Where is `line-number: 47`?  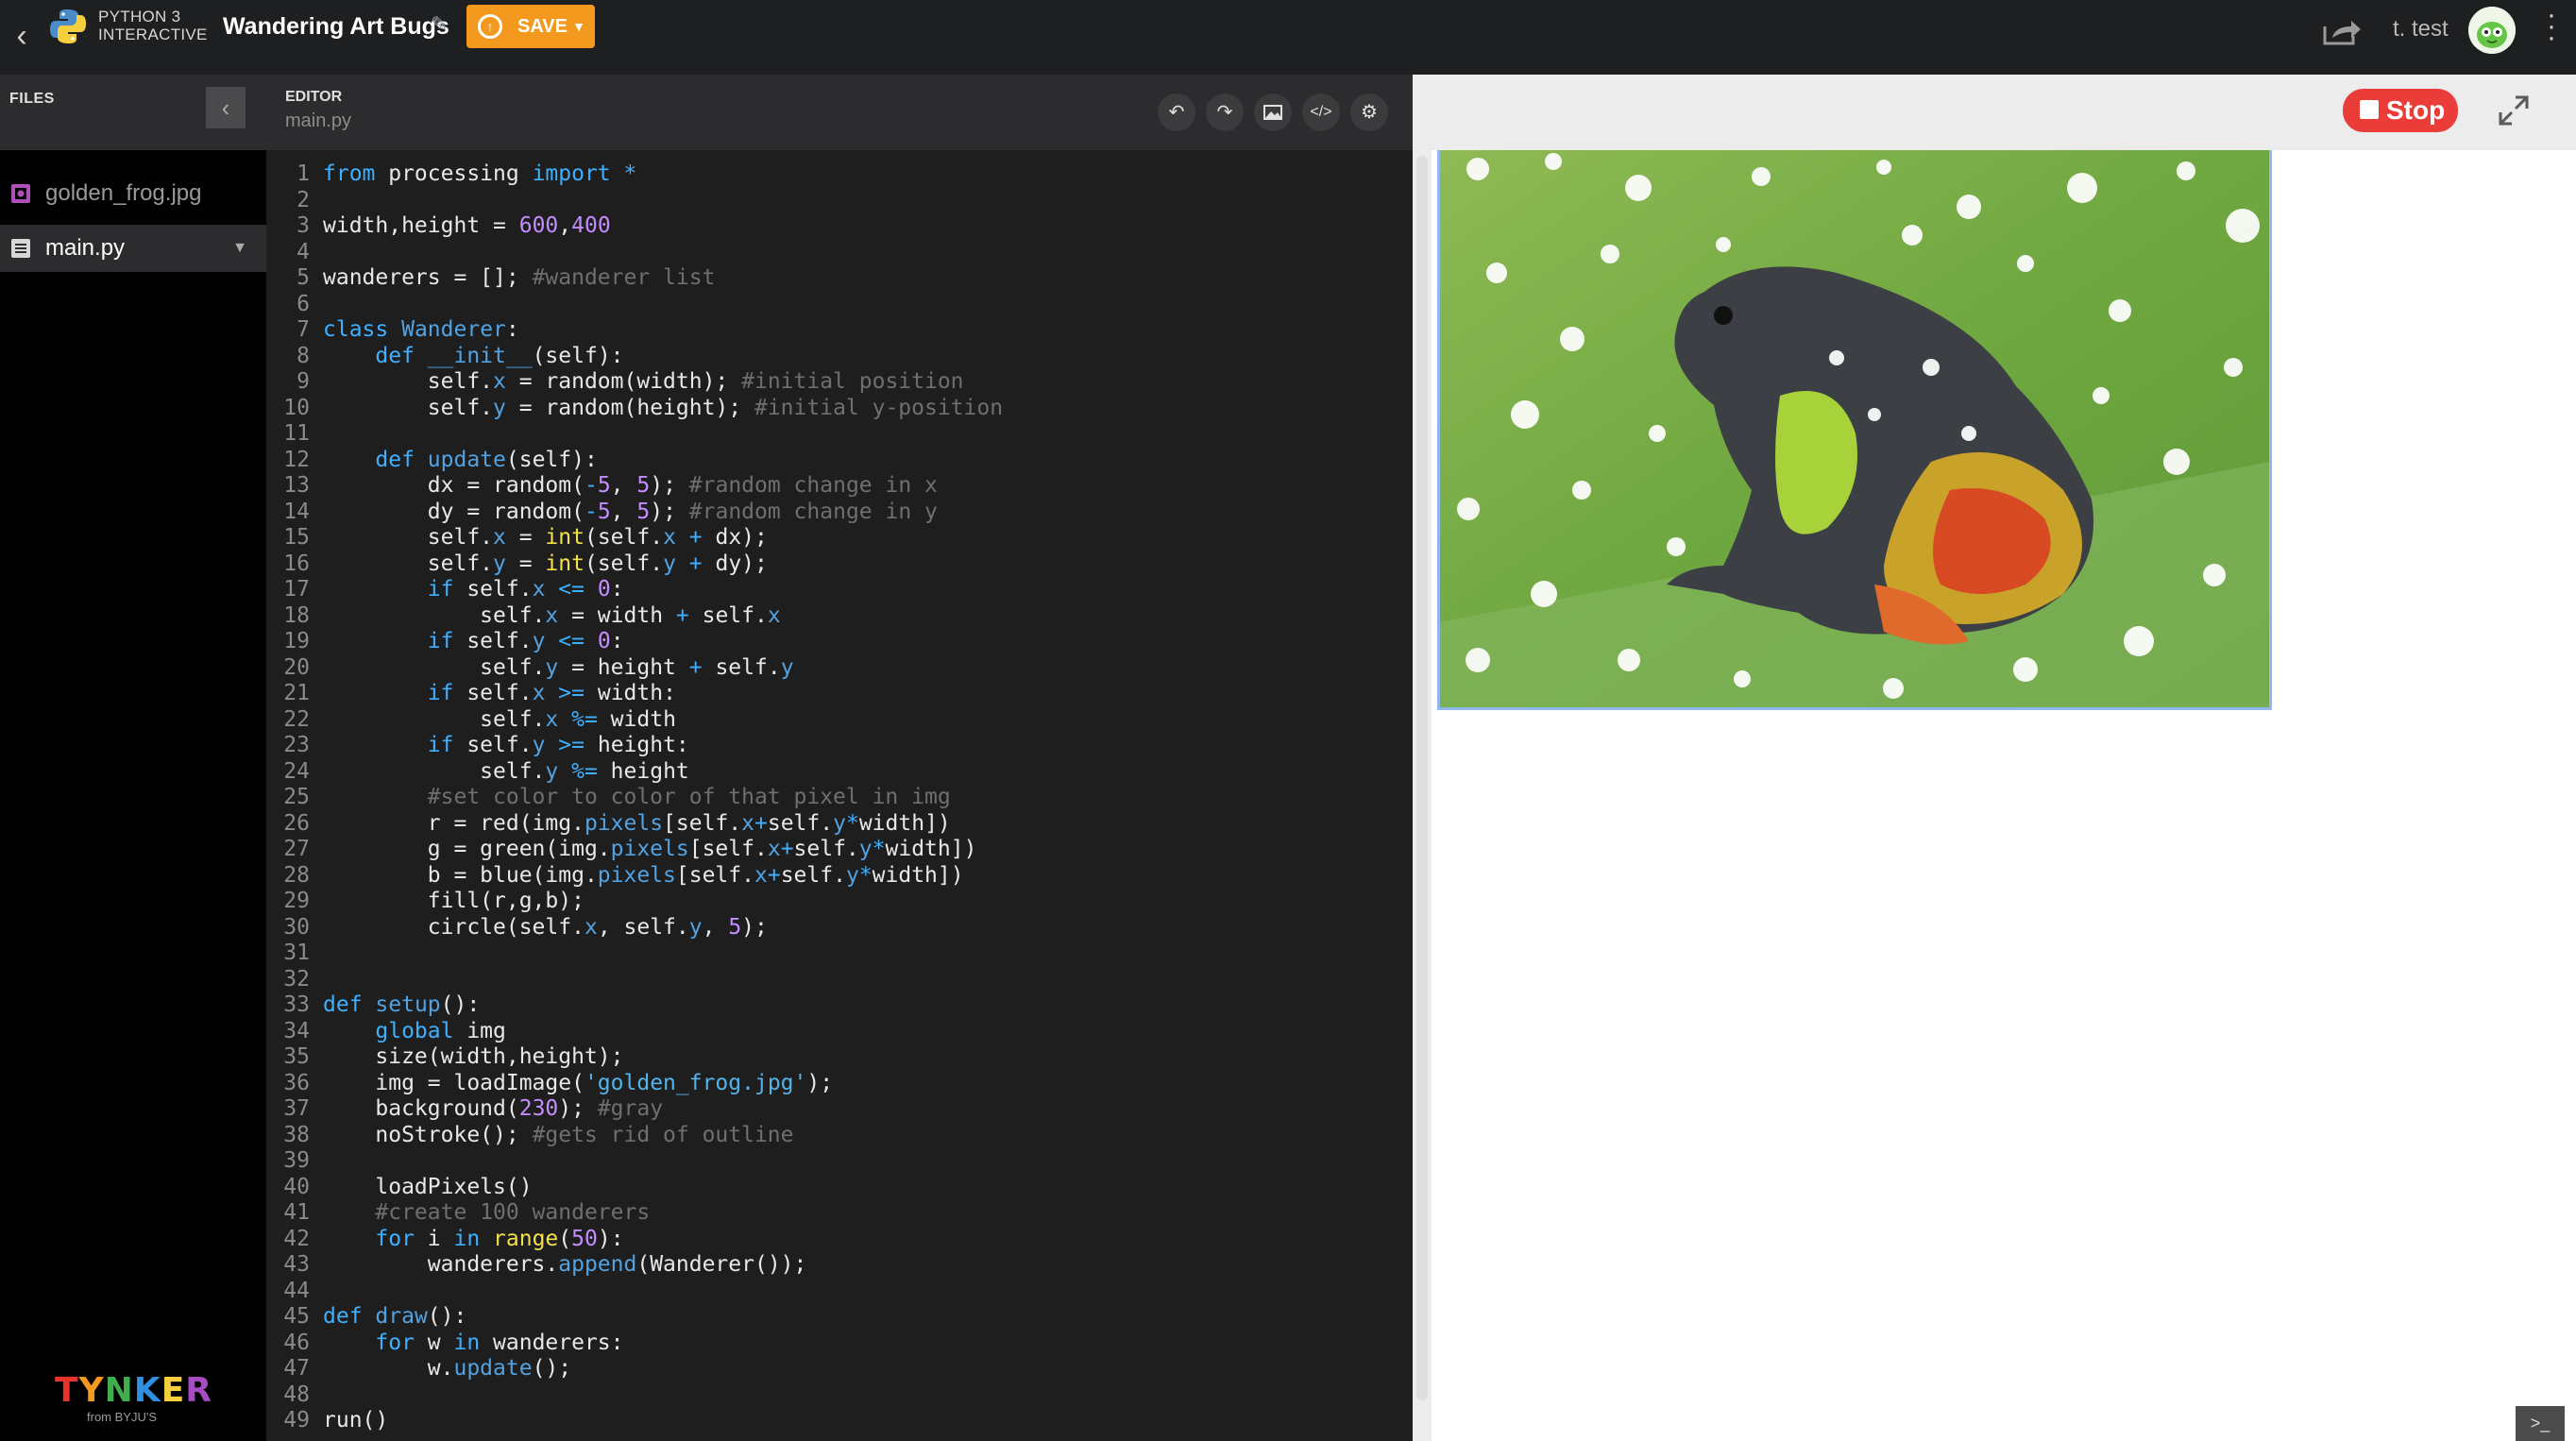 line-number: 47 is located at coordinates (296, 1368).